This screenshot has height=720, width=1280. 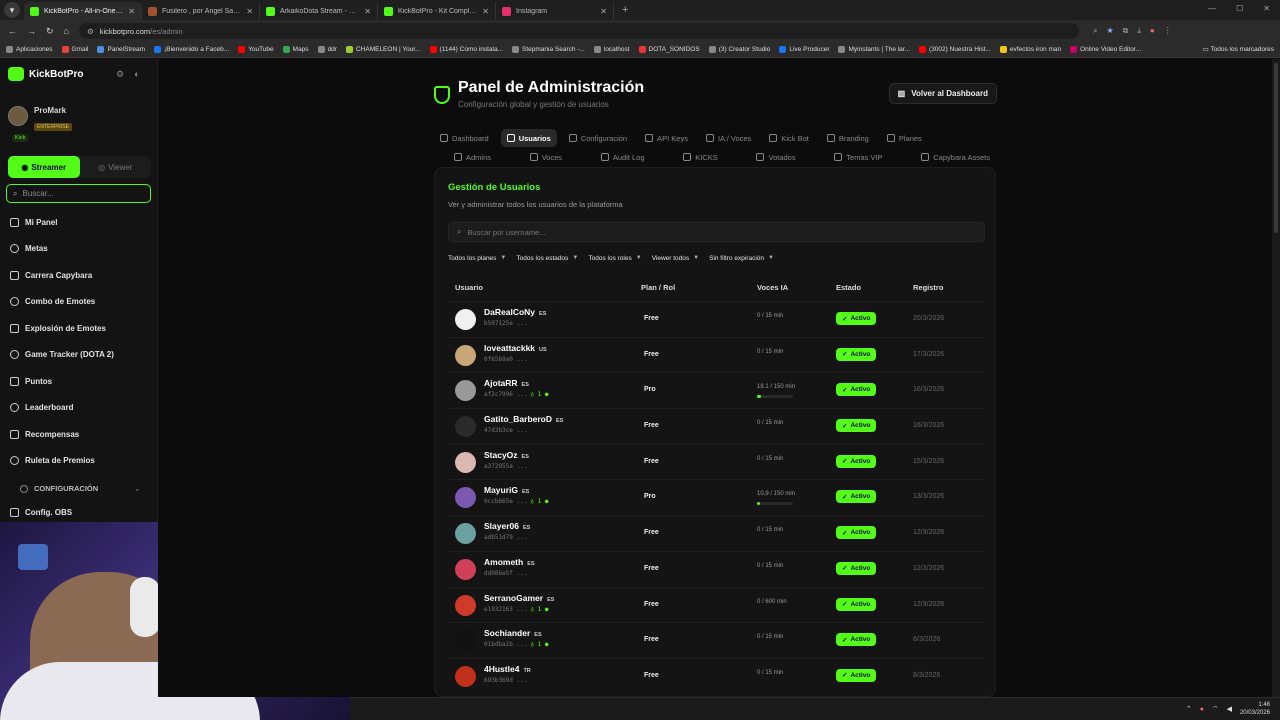 I want to click on sidebar-item: Metas, so click(x=79, y=249).